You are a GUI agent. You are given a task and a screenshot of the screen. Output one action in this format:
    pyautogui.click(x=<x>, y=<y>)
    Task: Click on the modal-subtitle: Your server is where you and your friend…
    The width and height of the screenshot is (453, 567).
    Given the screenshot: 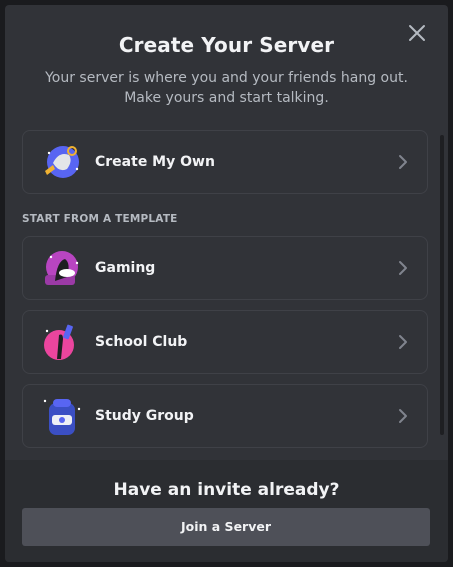 What is the action you would take?
    pyautogui.click(x=226, y=88)
    